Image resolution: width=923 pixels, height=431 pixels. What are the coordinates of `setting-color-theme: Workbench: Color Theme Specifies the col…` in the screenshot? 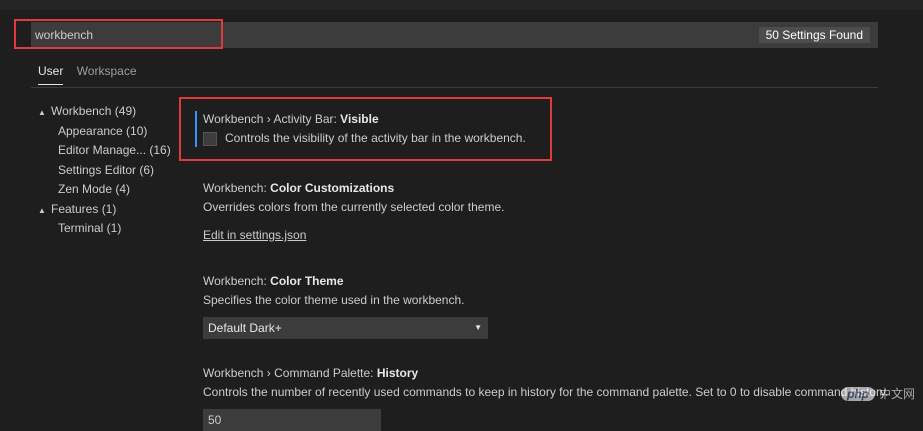 It's located at (345, 306).